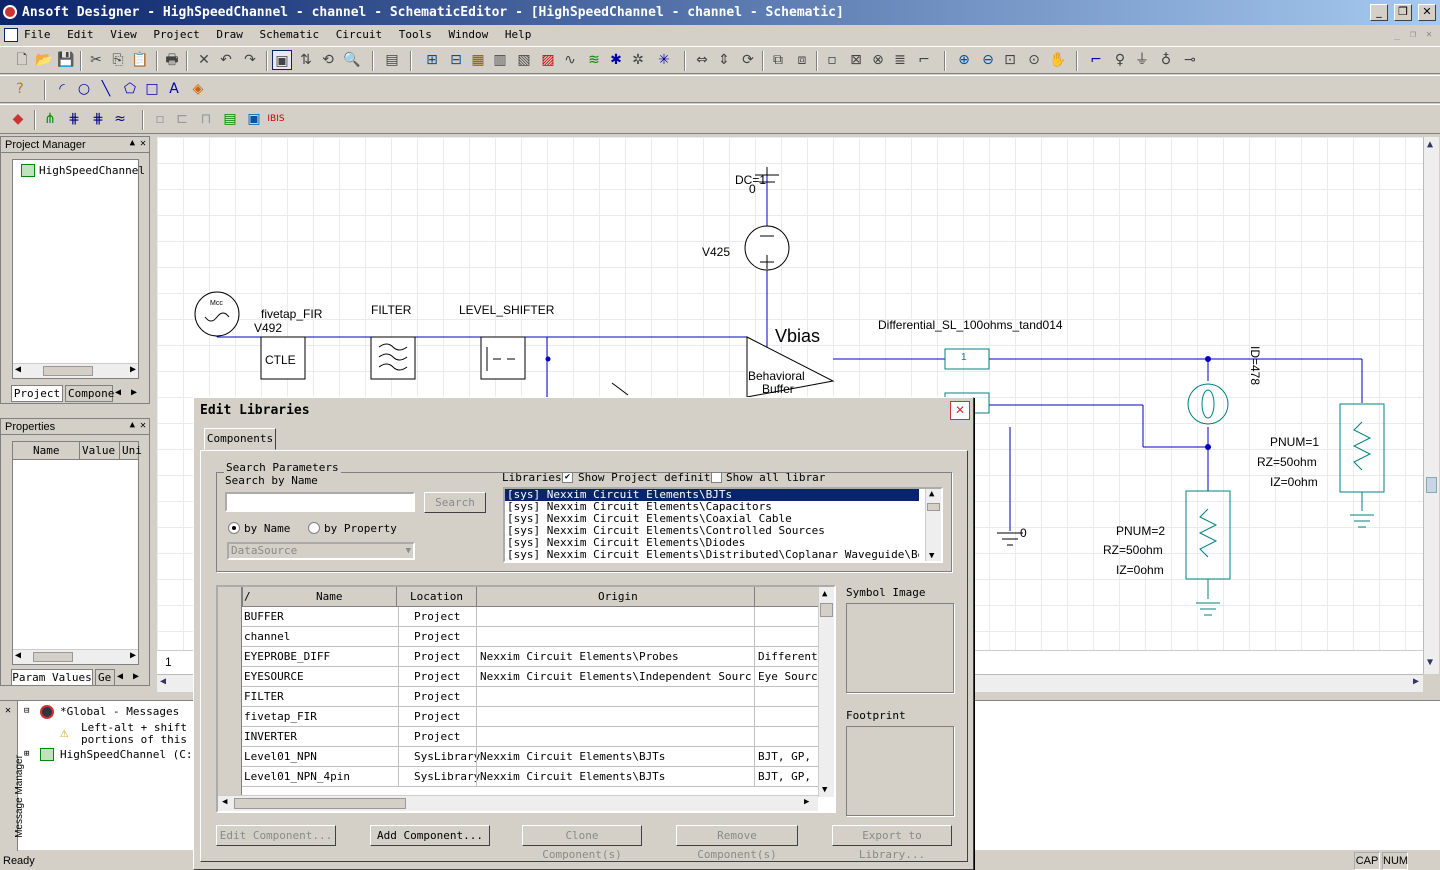 Image resolution: width=1440 pixels, height=870 pixels. I want to click on new-file-icon: 🗋, so click(22, 60).